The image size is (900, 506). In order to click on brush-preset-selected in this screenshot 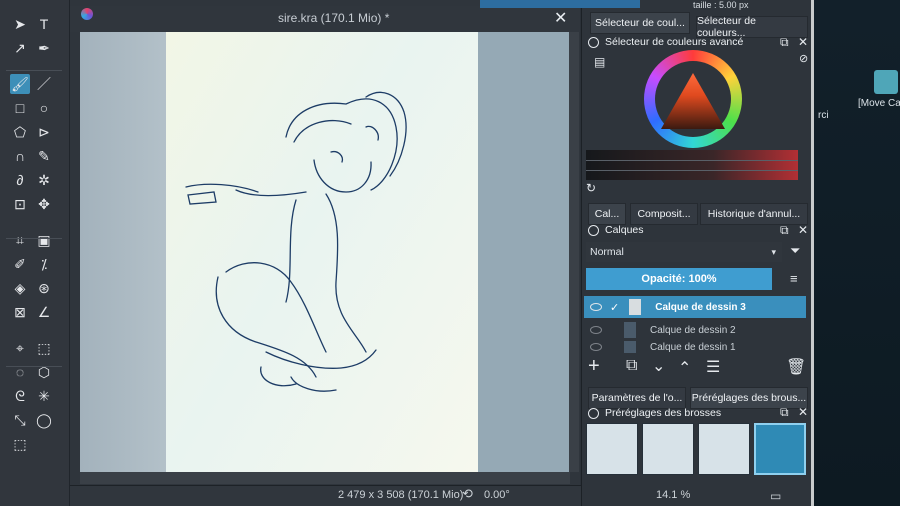, I will do `click(780, 449)`.